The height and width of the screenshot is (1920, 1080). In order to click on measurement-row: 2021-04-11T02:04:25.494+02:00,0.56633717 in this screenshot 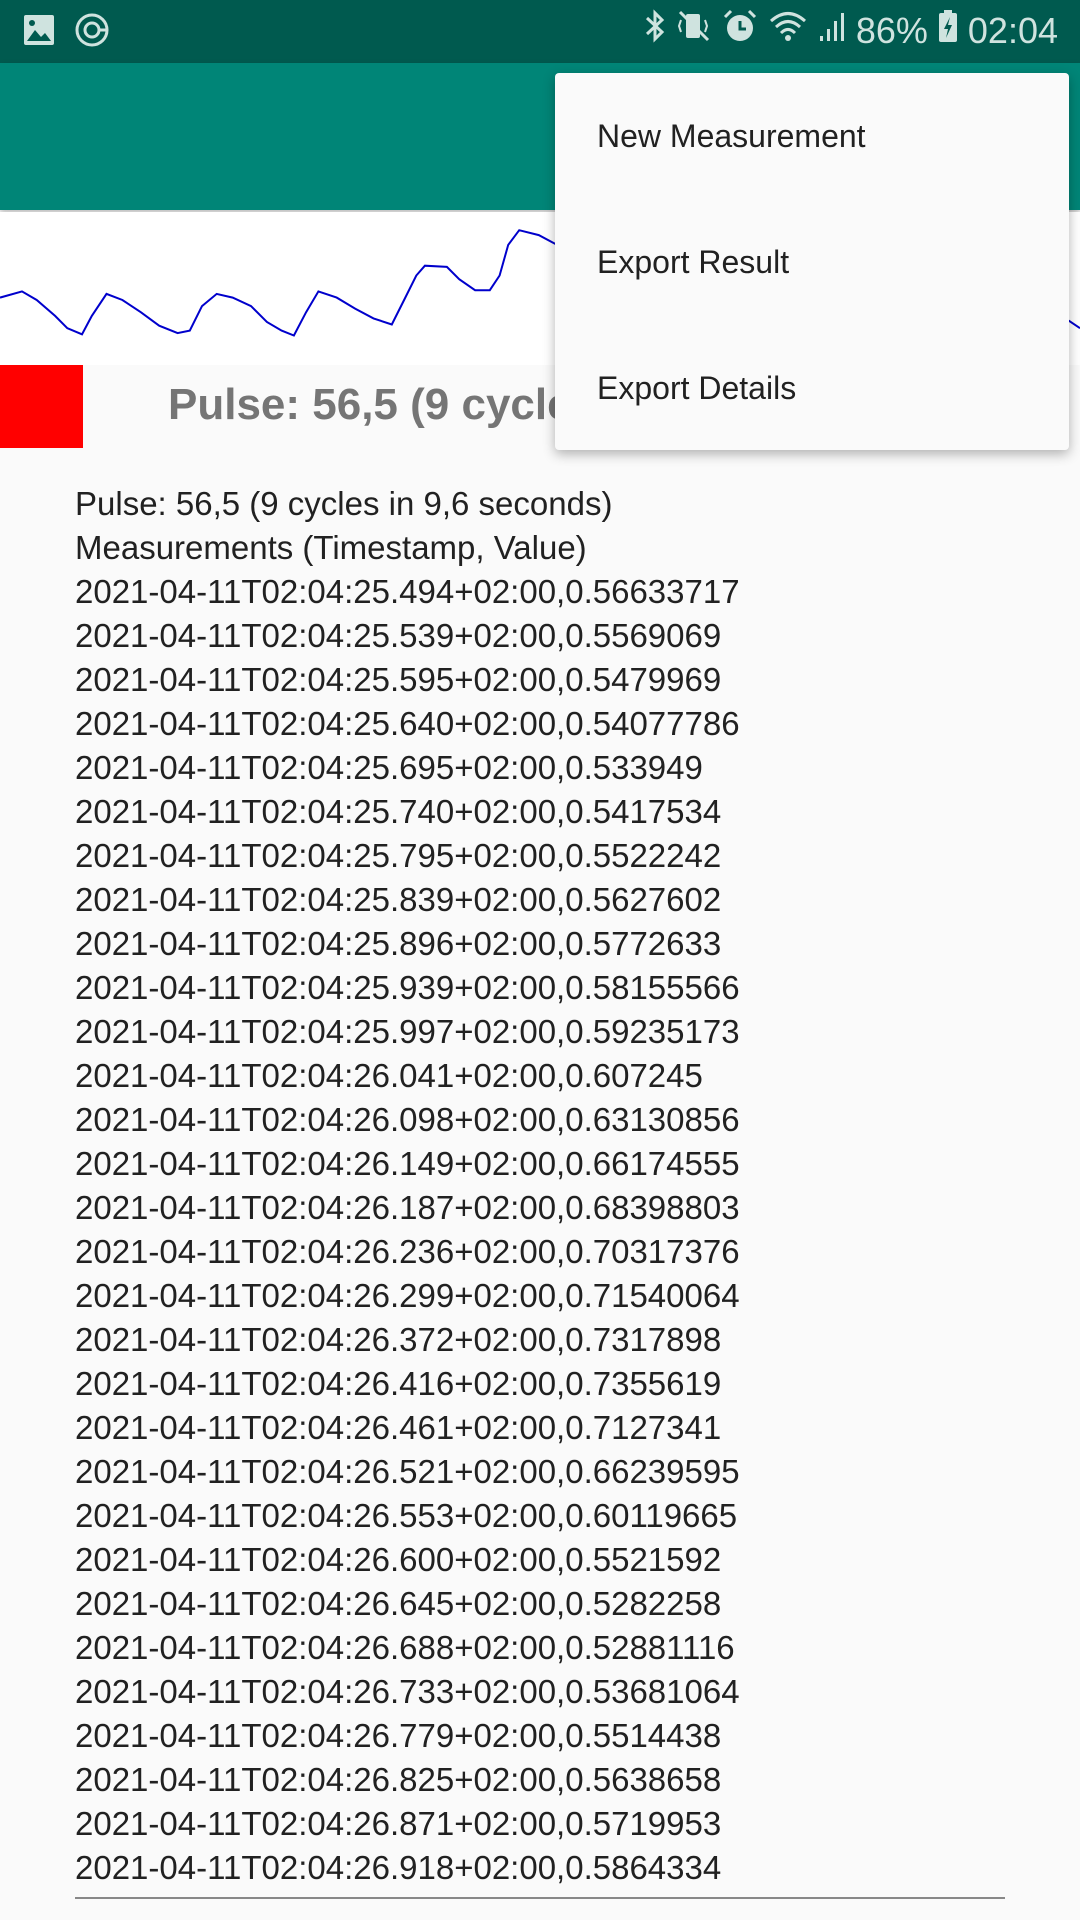, I will do `click(407, 591)`.